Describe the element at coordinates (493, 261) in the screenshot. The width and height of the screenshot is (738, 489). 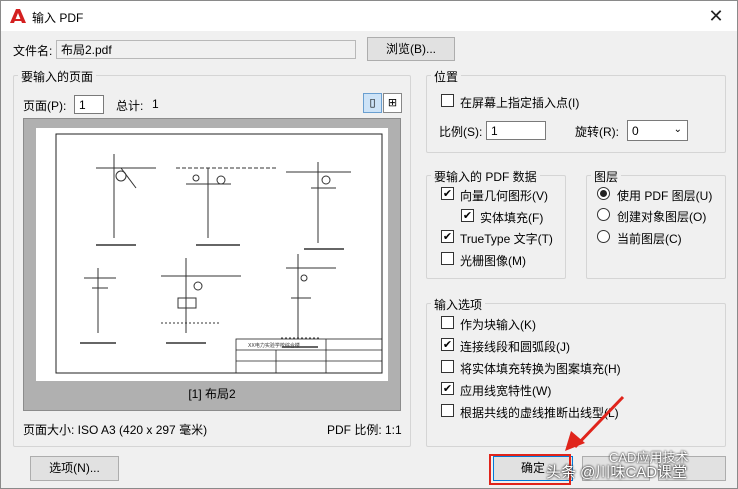
I see `raster-images-label: 光栅图像(M)` at that location.